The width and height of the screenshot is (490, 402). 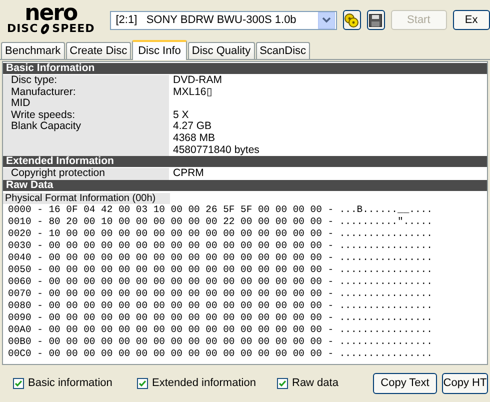 I want to click on field-label: Write speeds:, so click(x=86, y=116).